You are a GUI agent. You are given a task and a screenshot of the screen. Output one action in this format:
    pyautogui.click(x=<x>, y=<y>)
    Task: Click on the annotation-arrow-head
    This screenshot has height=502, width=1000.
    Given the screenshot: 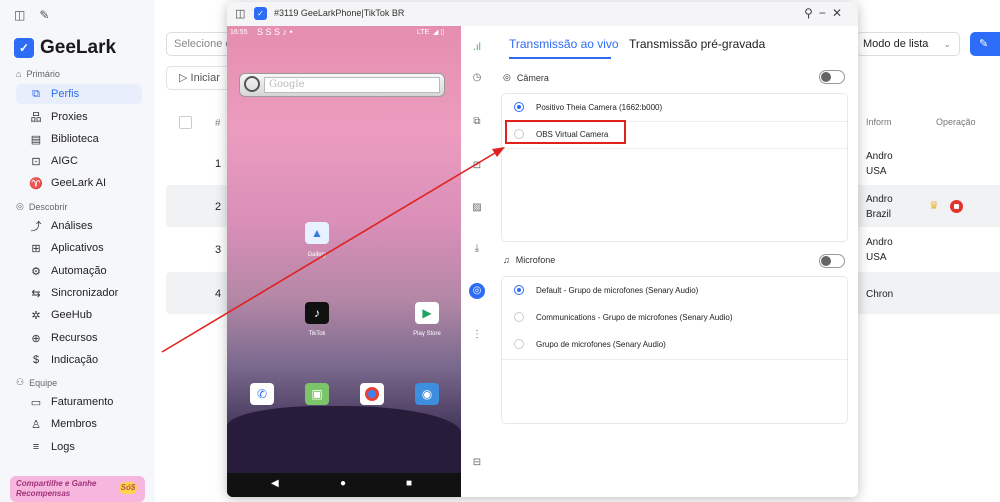 What is the action you would take?
    pyautogui.click(x=498, y=152)
    